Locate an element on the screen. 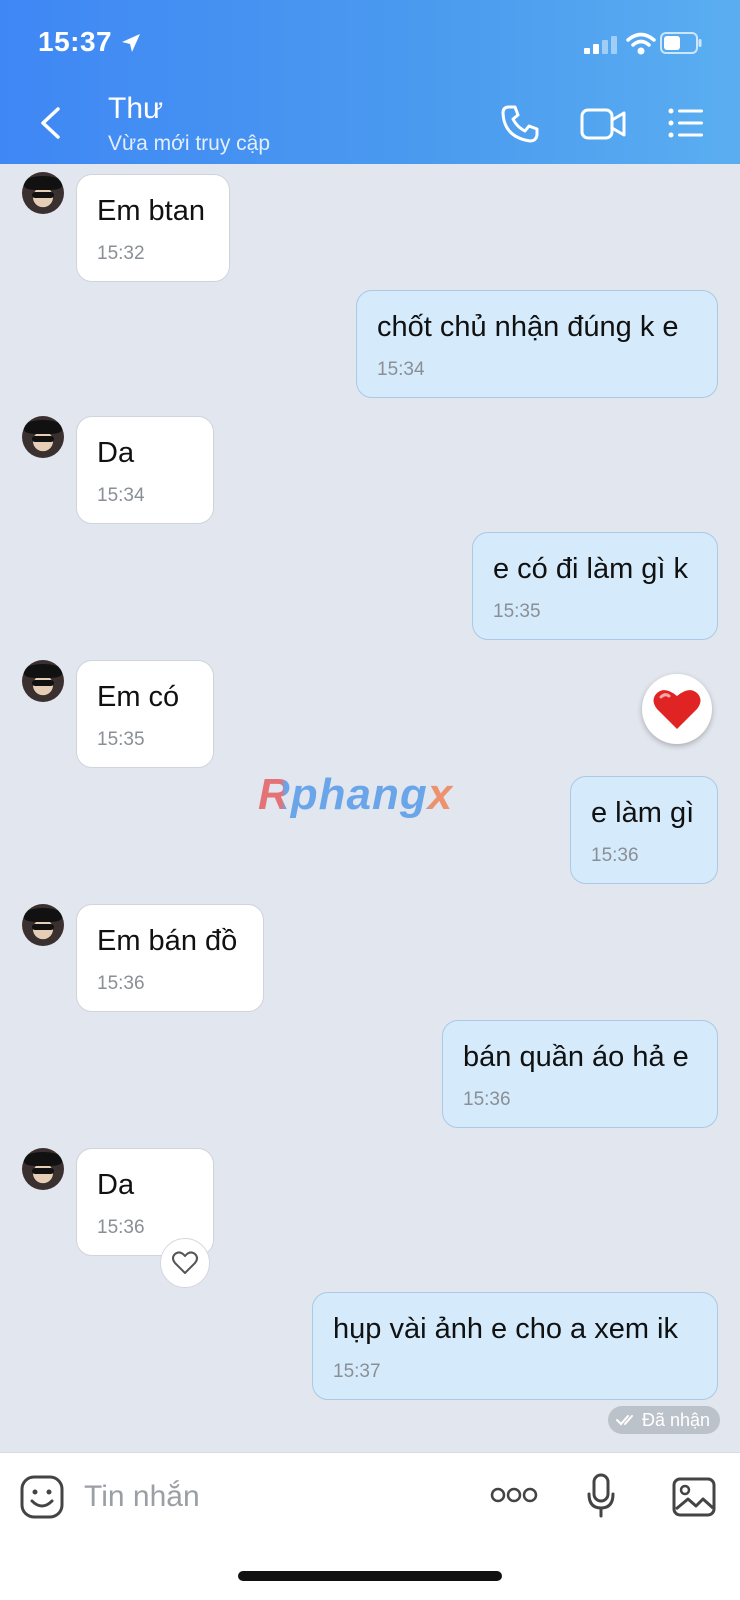 This screenshot has width=740, height=1600. battery-icon is located at coordinates (681, 43).